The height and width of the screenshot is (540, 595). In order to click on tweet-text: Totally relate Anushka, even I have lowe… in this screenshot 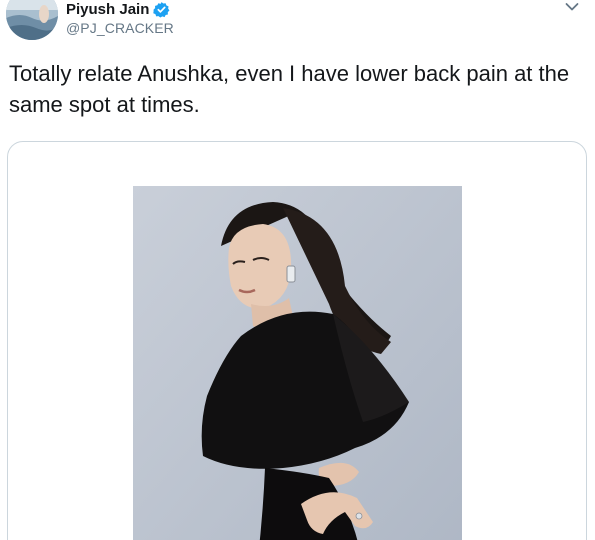, I will do `click(289, 89)`.